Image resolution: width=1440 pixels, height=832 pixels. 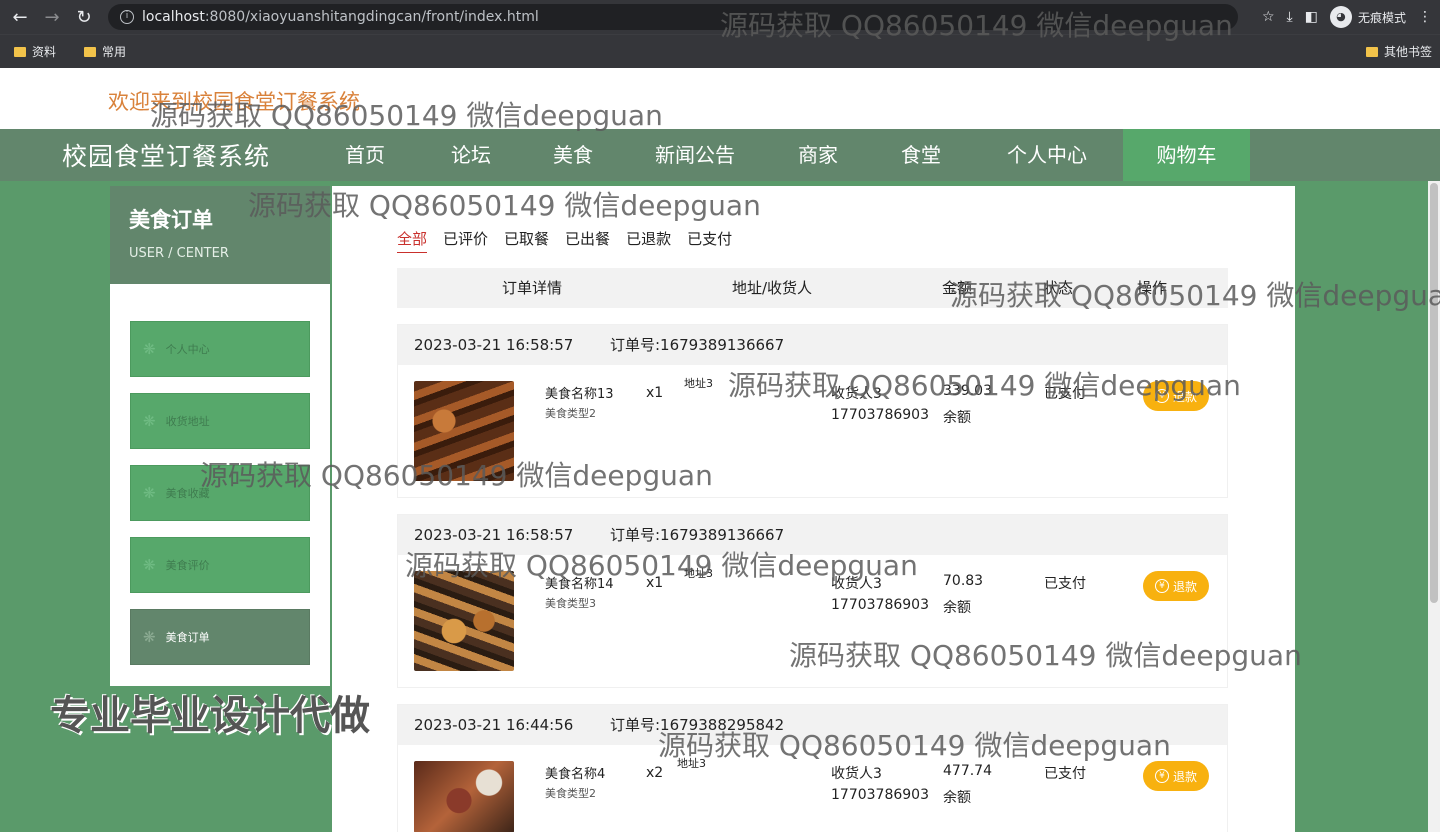 What do you see at coordinates (720, 51) in the screenshot?
I see `bookmarks-bar: 资料 常用 其他书签` at bounding box center [720, 51].